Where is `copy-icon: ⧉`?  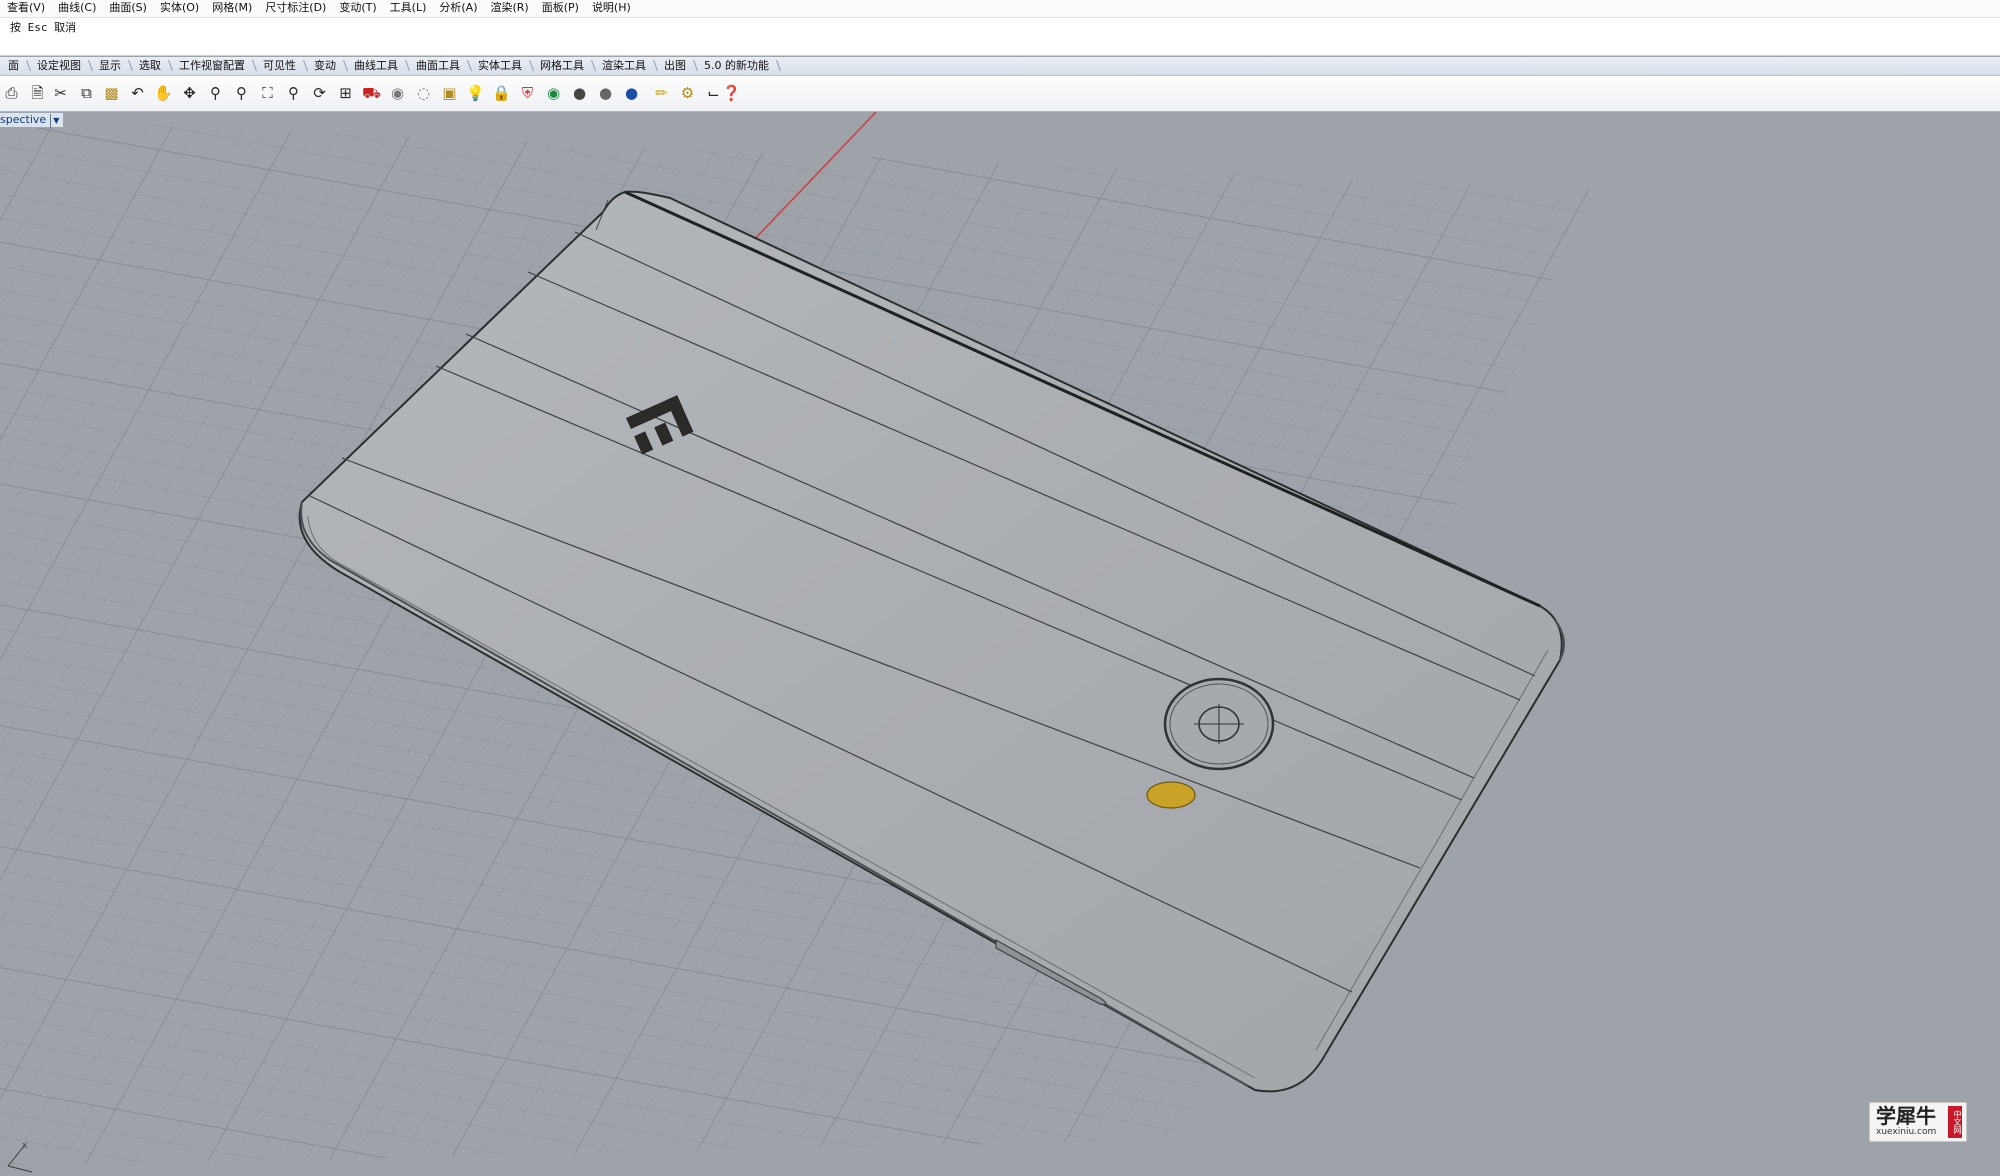
copy-icon: ⧉ is located at coordinates (86, 93).